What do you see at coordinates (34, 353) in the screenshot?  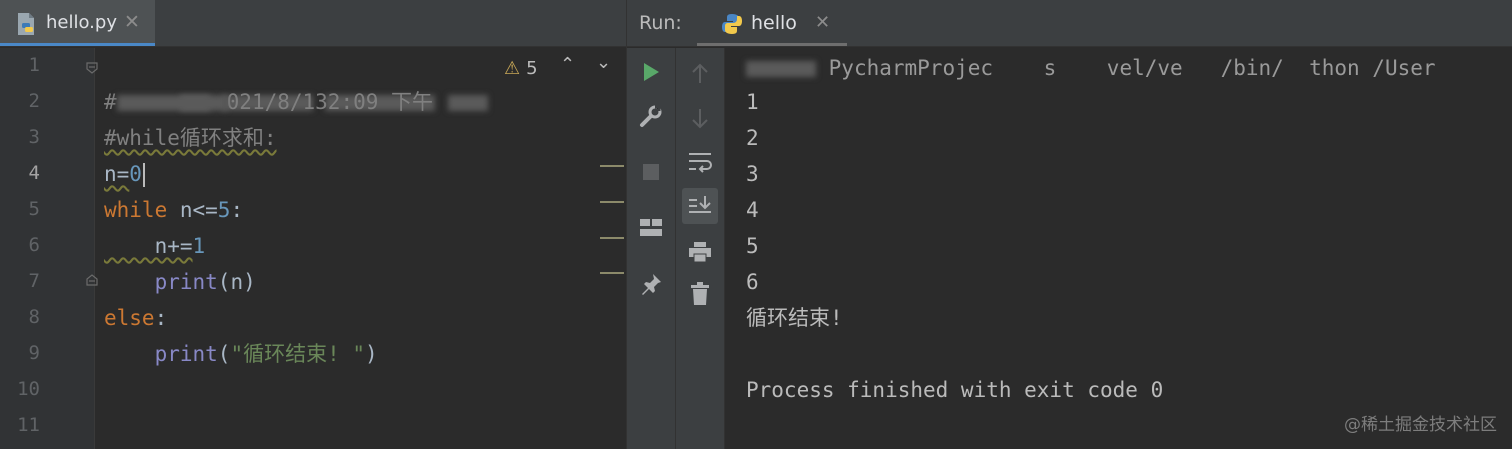 I see `line-number: 9` at bounding box center [34, 353].